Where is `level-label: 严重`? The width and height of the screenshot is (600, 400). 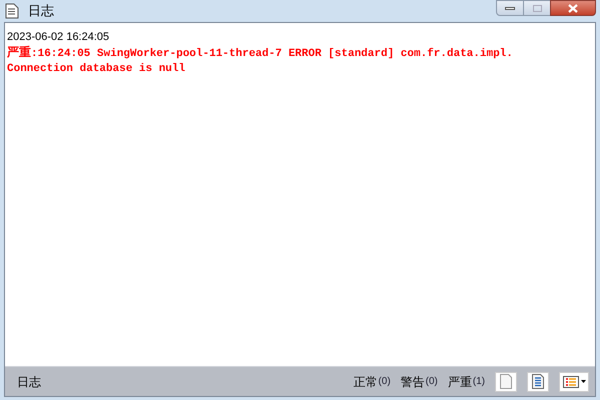 level-label: 严重 is located at coordinates (460, 382).